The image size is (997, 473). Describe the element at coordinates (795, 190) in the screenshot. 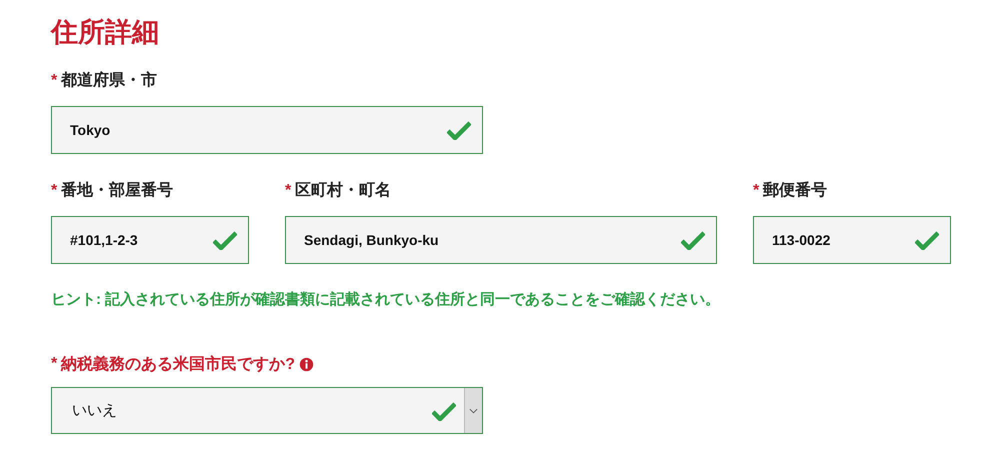

I see `field-label: 郵便番号` at that location.